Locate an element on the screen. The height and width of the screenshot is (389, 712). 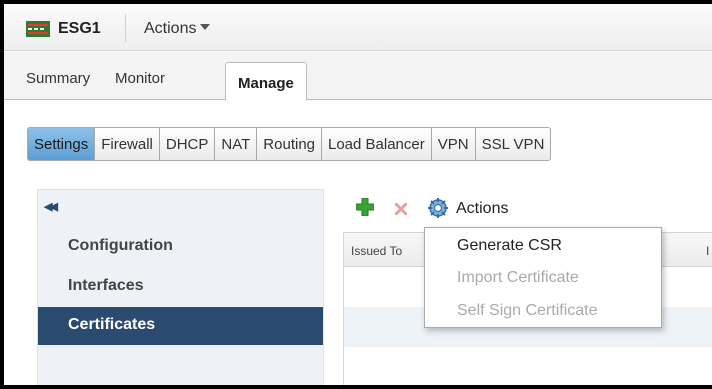
subtab-vpn: VPN is located at coordinates (454, 144).